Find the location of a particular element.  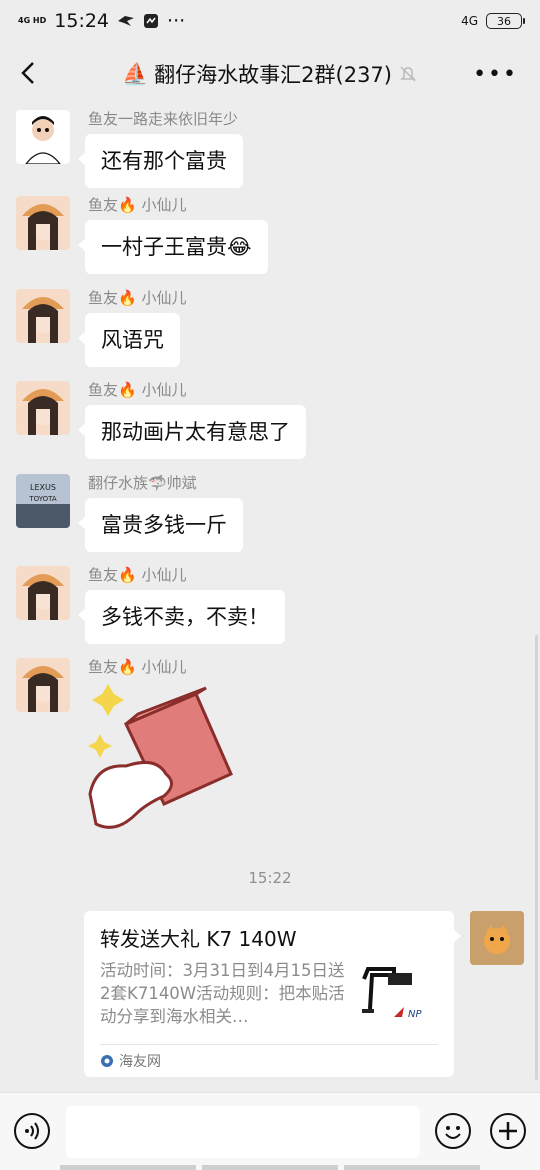

network-indicator-right: 4G is located at coordinates (469, 21).